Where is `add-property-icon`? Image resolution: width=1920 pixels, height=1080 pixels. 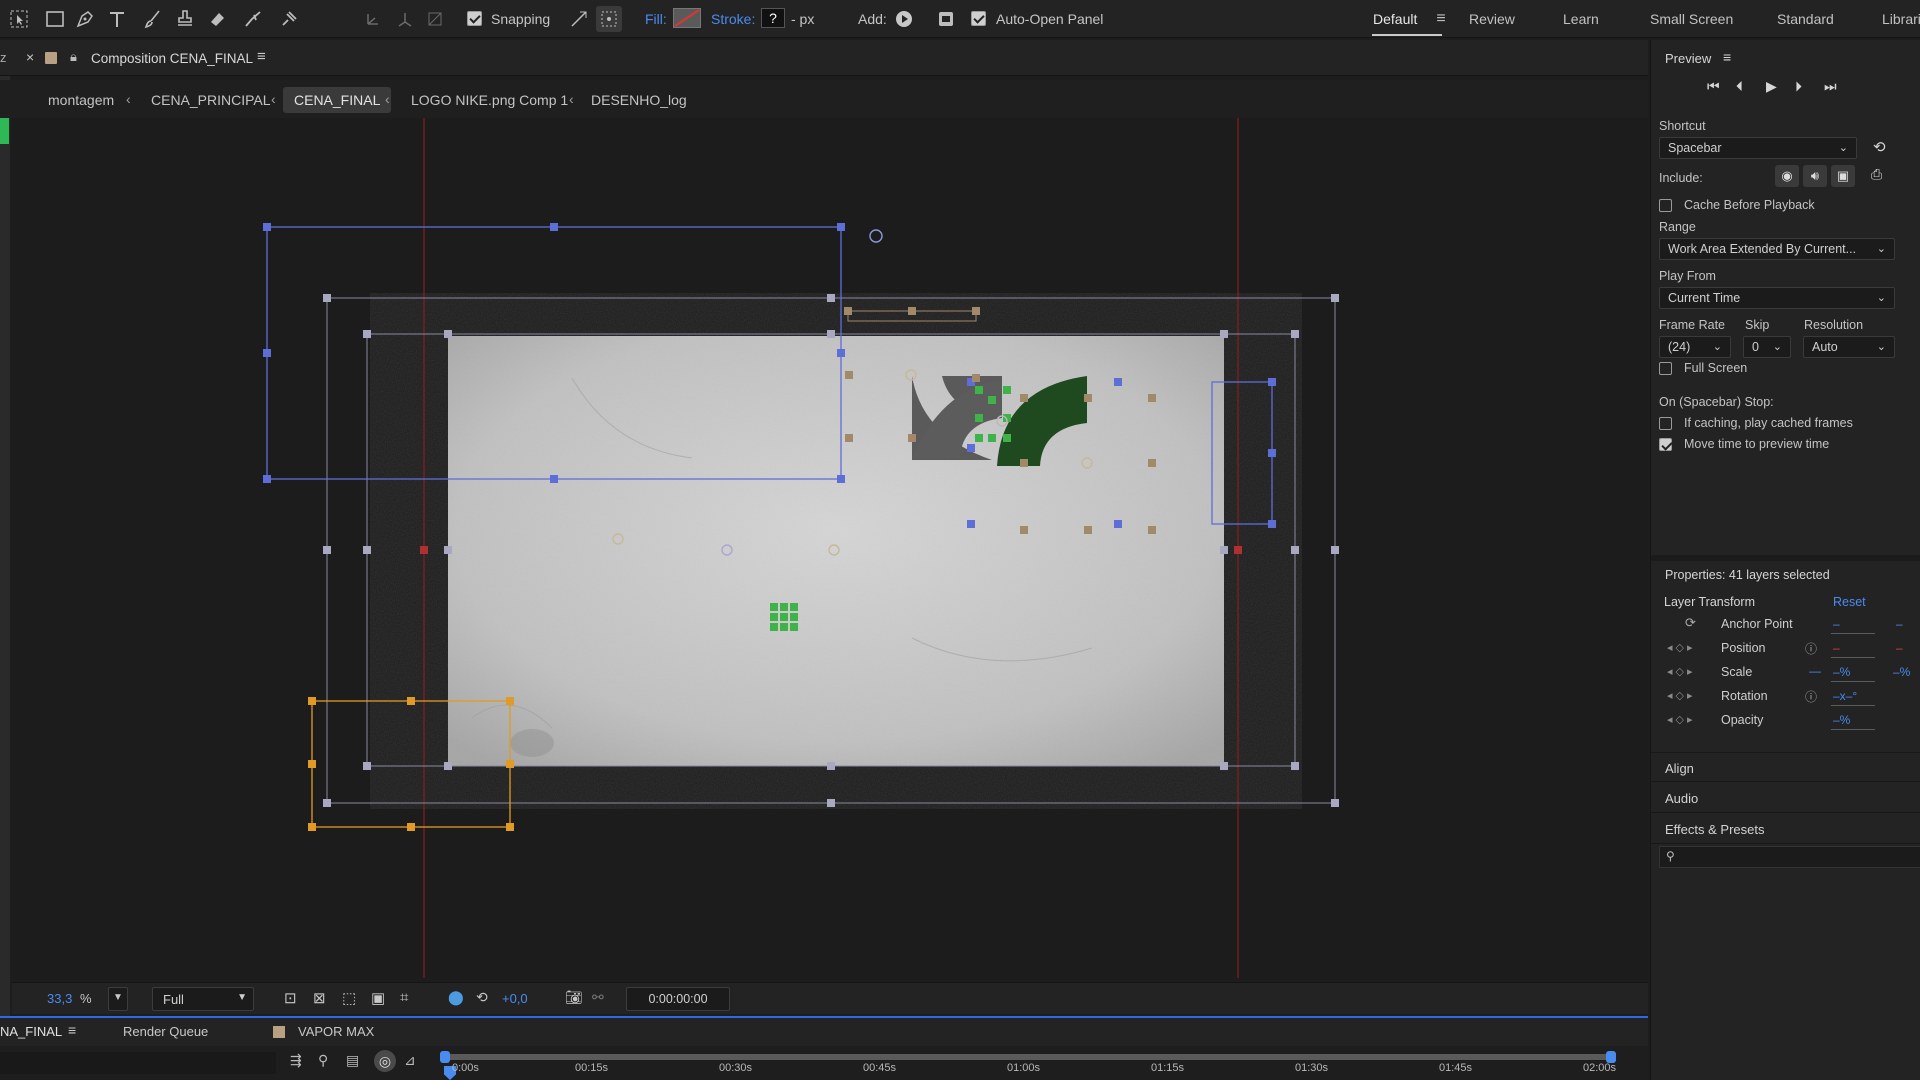
add-property-icon is located at coordinates (904, 19).